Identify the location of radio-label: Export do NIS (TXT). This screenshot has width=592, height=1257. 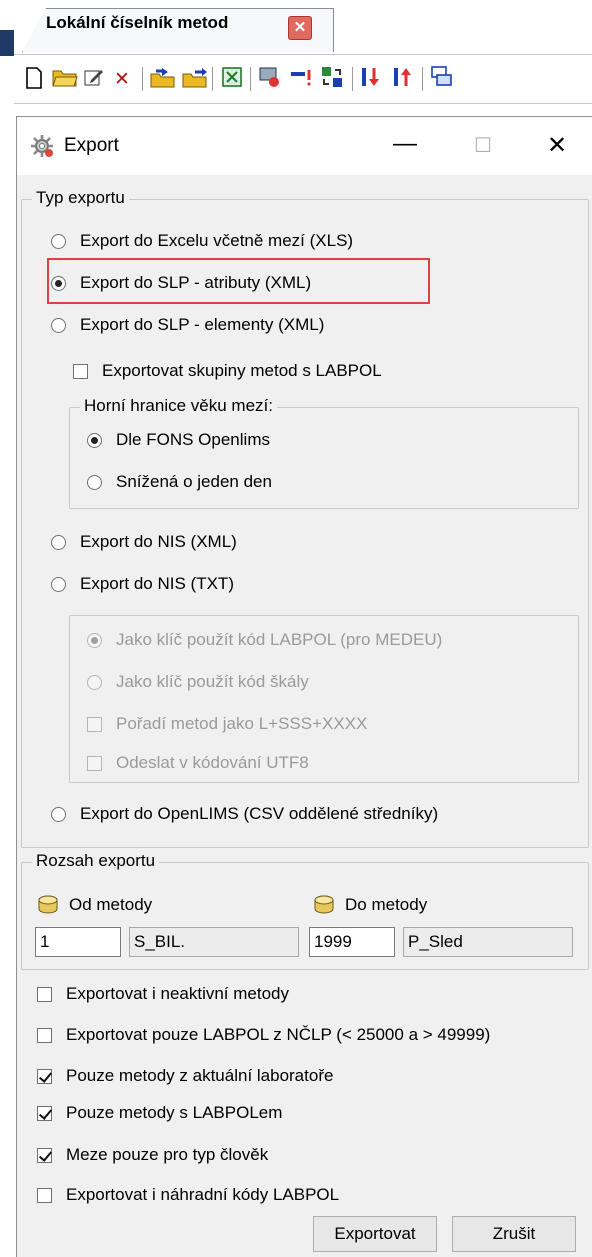
(157, 583).